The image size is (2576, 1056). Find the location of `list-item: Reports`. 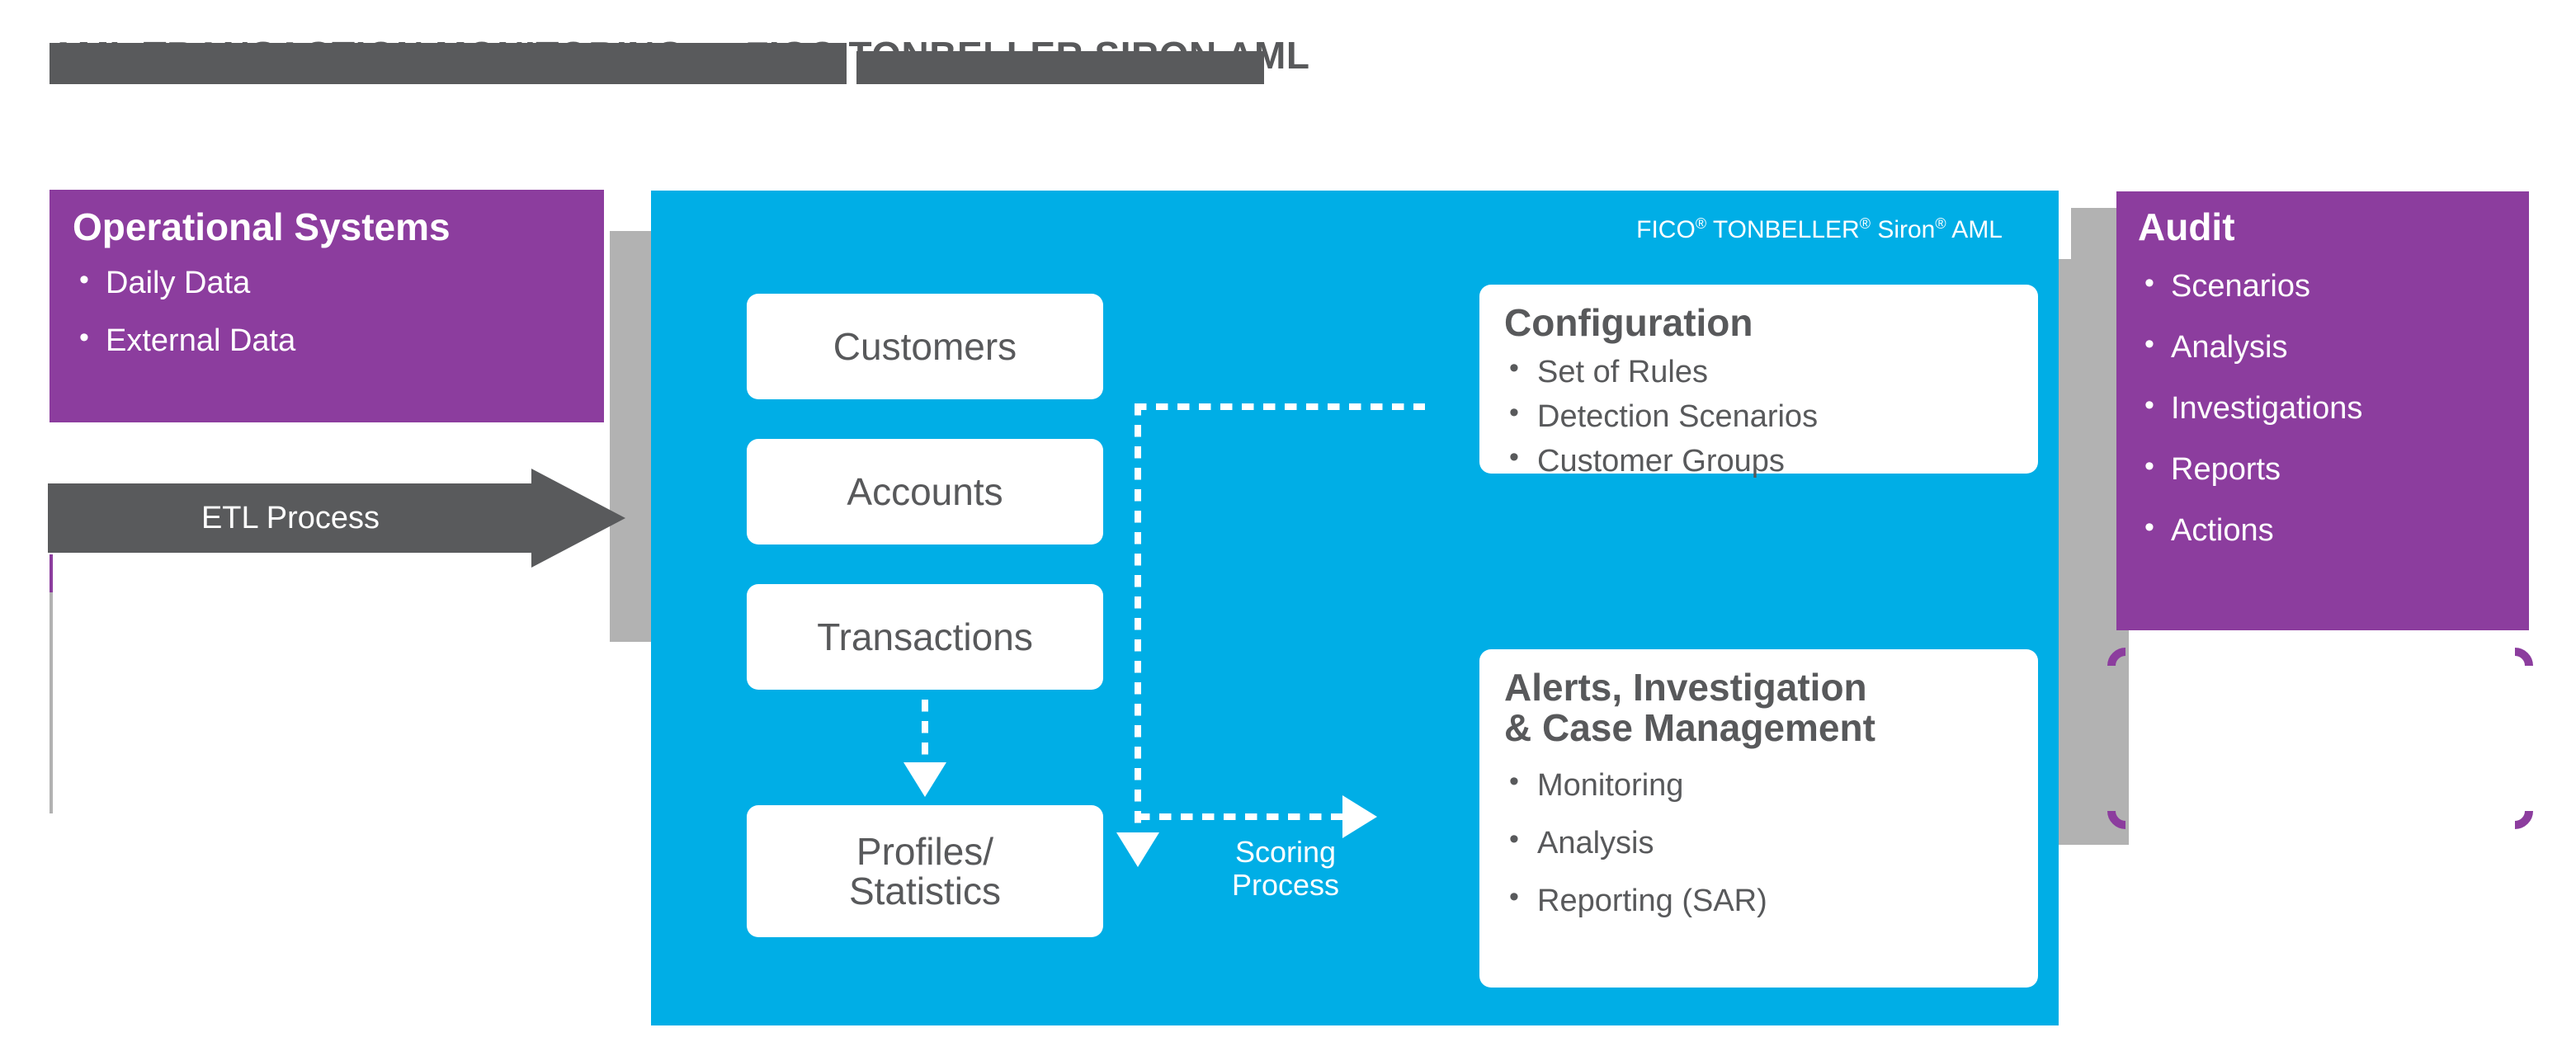

list-item: Reports is located at coordinates (2323, 468).